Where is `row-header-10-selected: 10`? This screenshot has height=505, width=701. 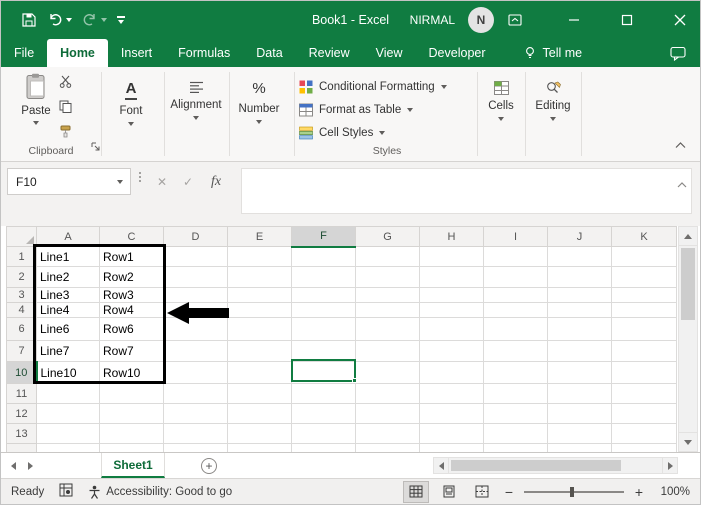
row-header-10-selected: 10 is located at coordinates (22, 372).